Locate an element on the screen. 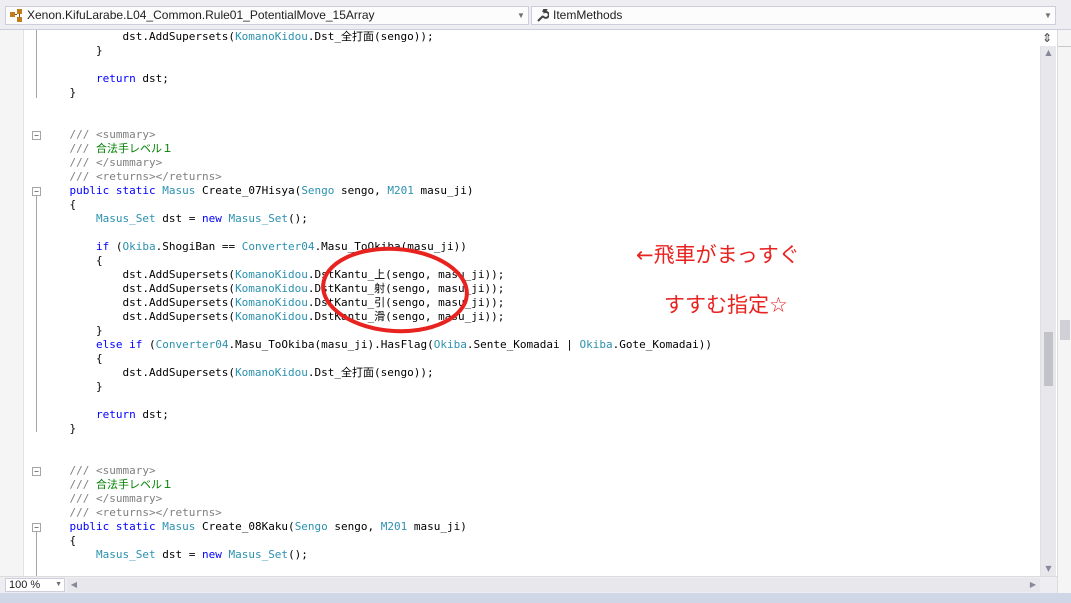 The height and width of the screenshot is (603, 1071). horizontal-scrollbar: ◀ ▶ is located at coordinates (553, 585).